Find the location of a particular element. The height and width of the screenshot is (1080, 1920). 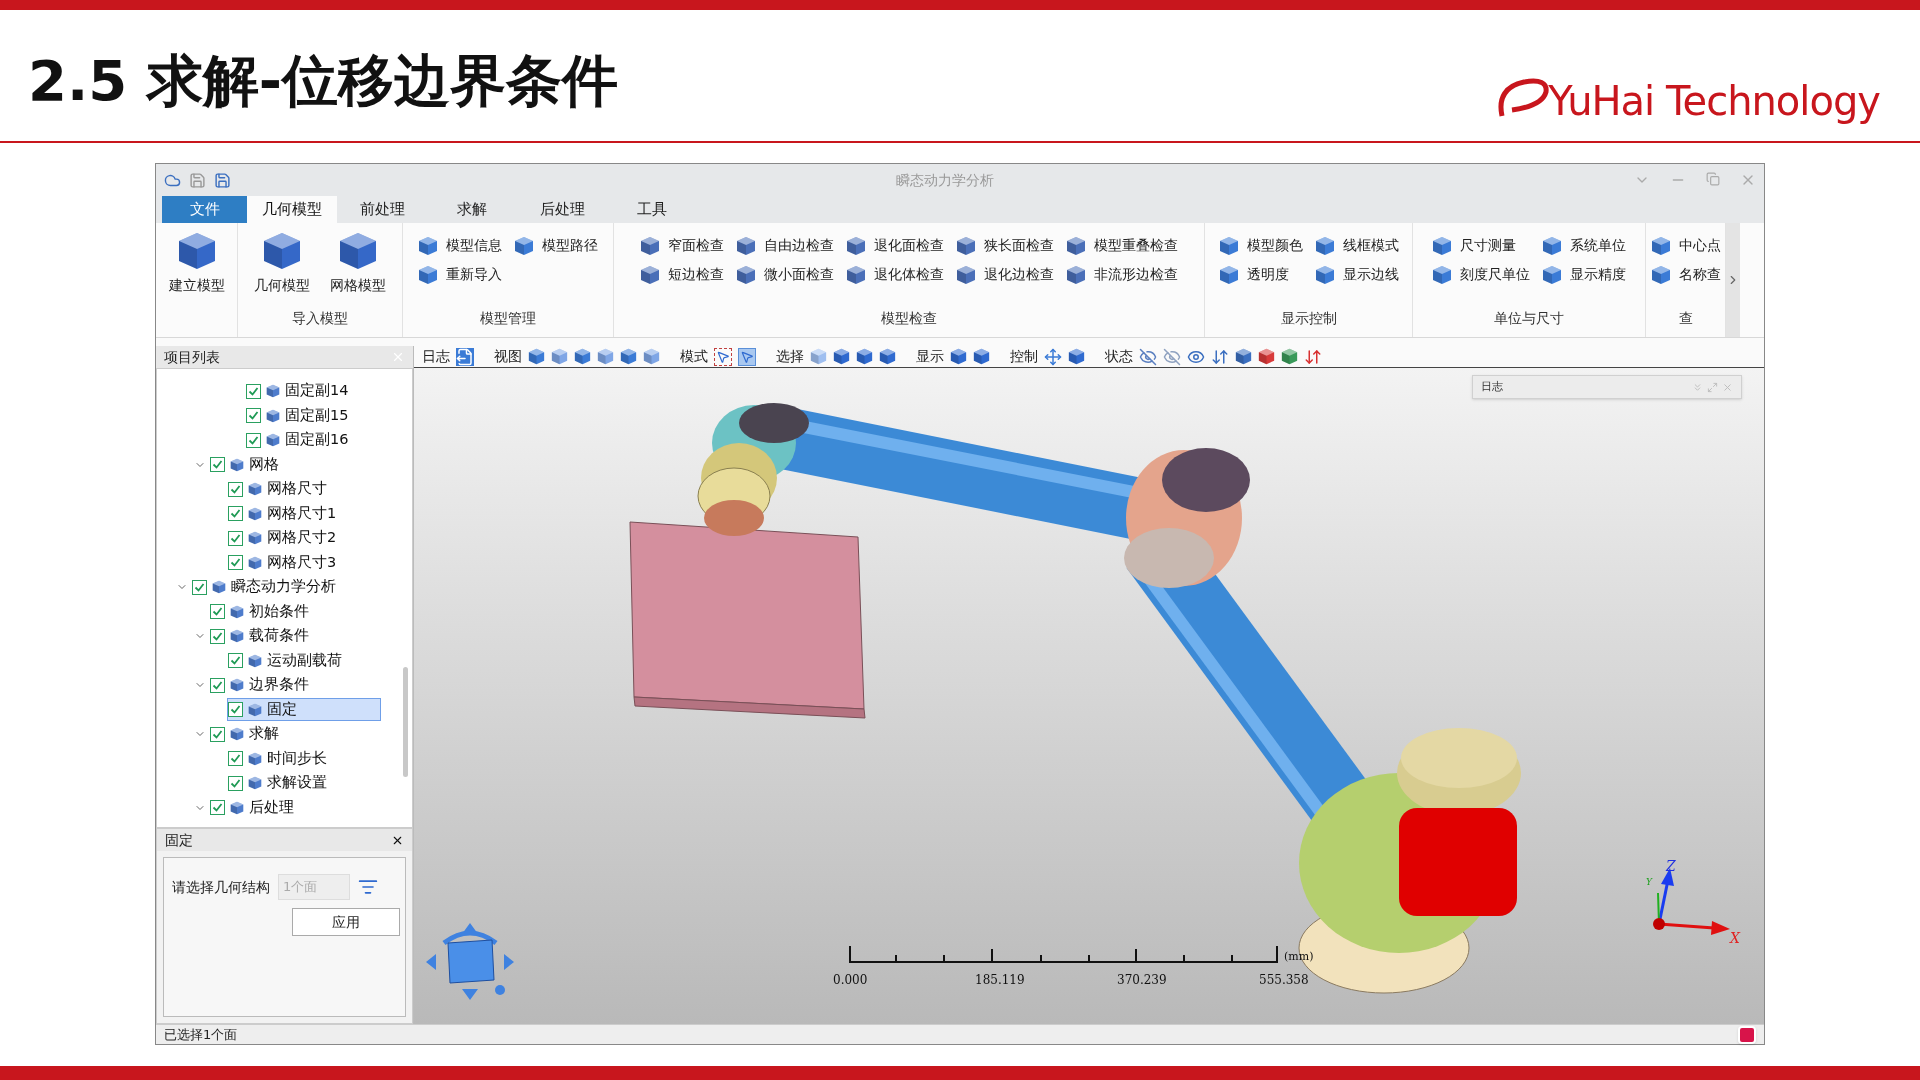

tree-item-label: 瞬态动力学分析 is located at coordinates (283, 587).